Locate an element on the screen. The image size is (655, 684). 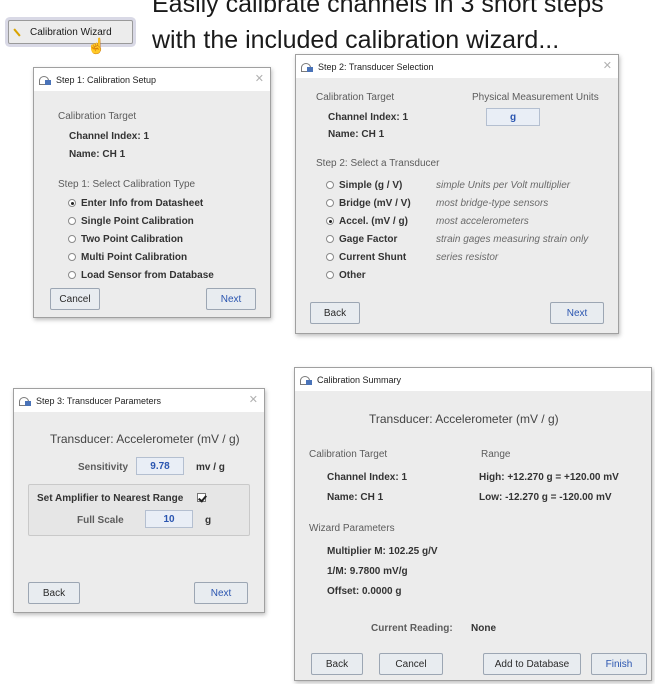
current-reading-value: None is located at coordinates (483, 628).